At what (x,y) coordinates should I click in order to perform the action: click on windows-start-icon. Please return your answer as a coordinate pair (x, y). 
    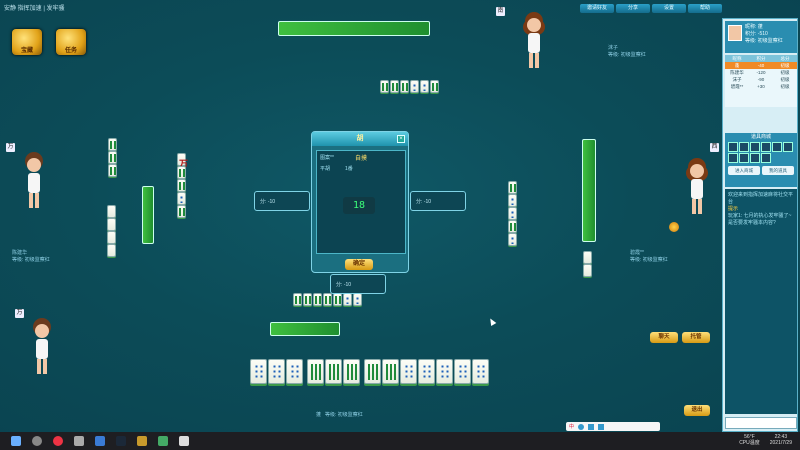
    Looking at the image, I should click on (16, 441).